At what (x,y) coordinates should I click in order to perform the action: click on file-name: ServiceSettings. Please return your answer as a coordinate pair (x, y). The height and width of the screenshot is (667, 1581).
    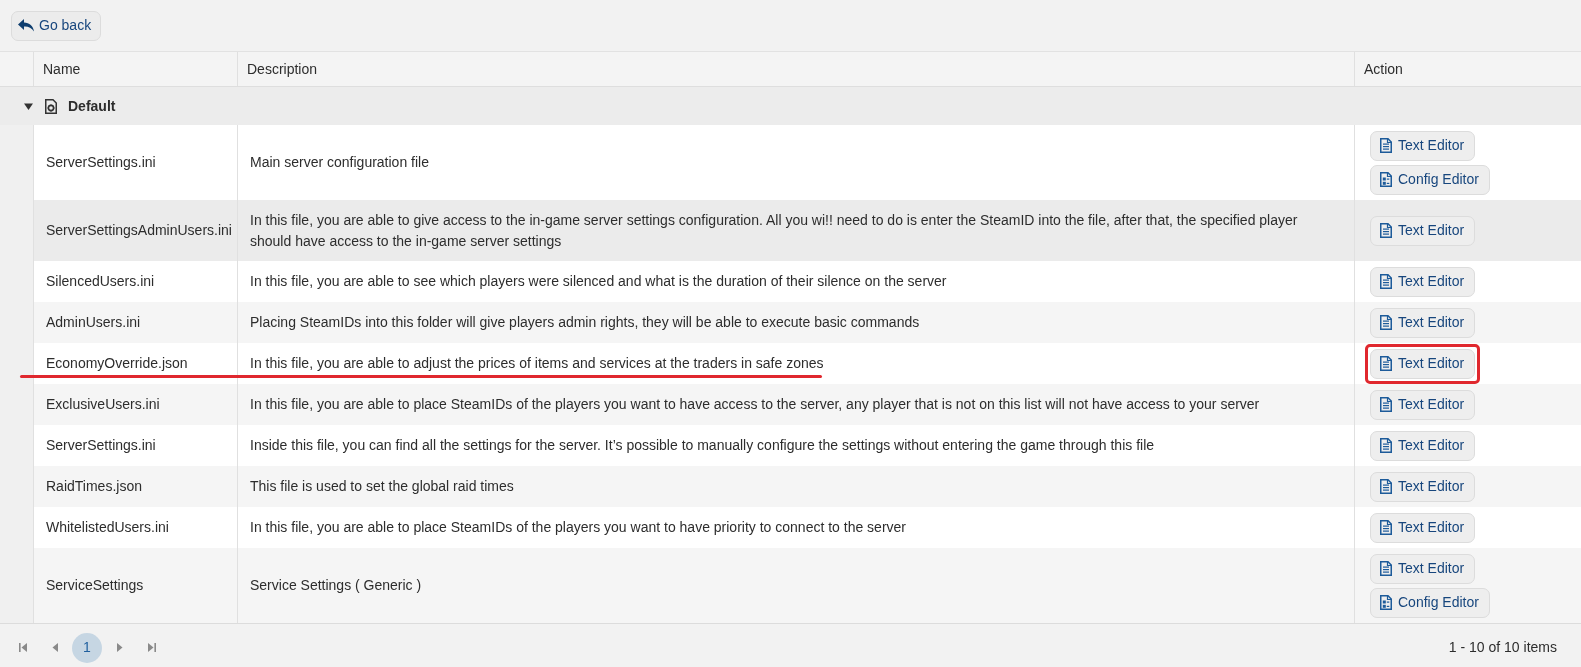
    Looking at the image, I should click on (95, 585).